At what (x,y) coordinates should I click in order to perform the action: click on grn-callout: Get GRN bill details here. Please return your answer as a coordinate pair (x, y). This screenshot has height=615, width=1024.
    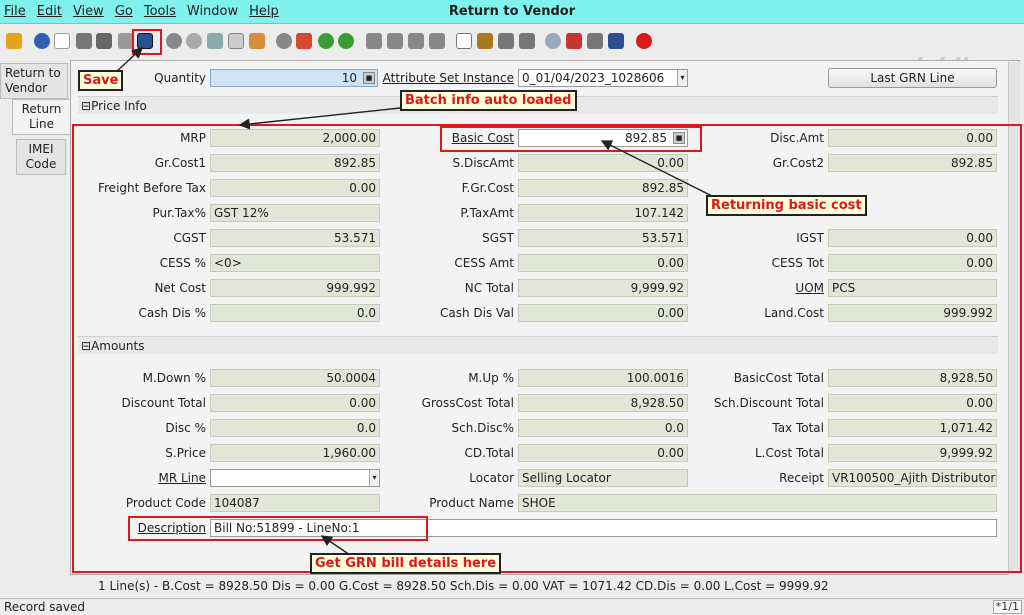
    Looking at the image, I should click on (406, 563).